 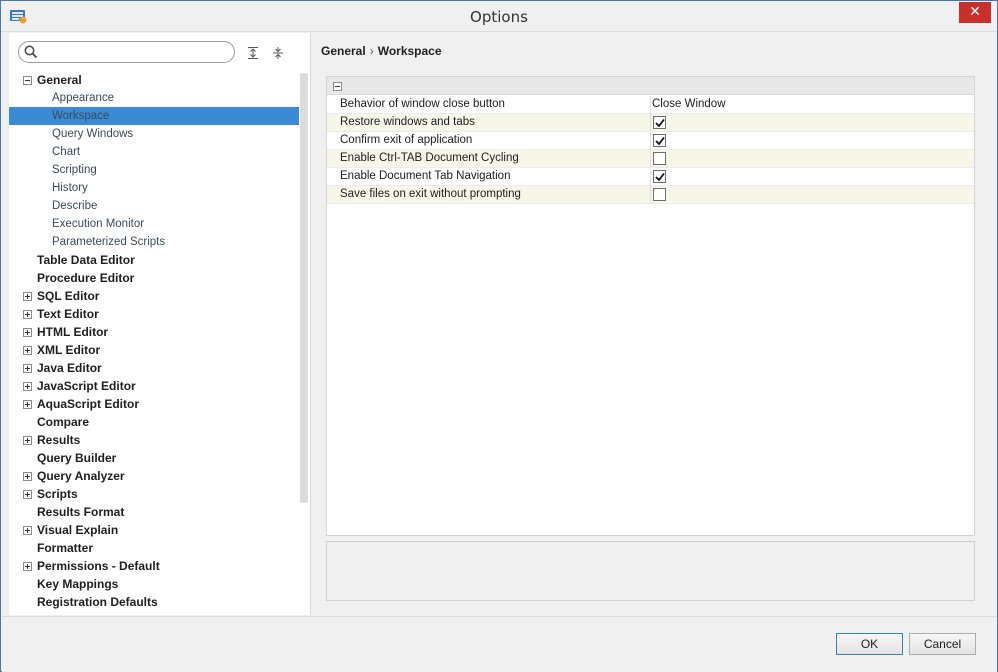 What do you see at coordinates (154, 206) in the screenshot?
I see `tree-item-describe: Describe` at bounding box center [154, 206].